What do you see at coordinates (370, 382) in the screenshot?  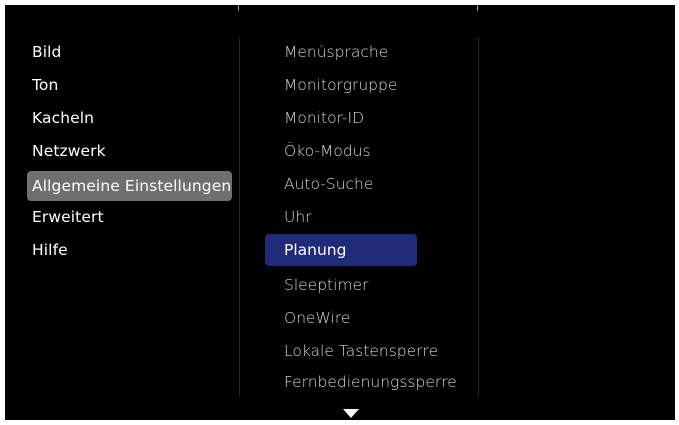 I see `submenu-item-label: Fernbedienungssperre` at bounding box center [370, 382].